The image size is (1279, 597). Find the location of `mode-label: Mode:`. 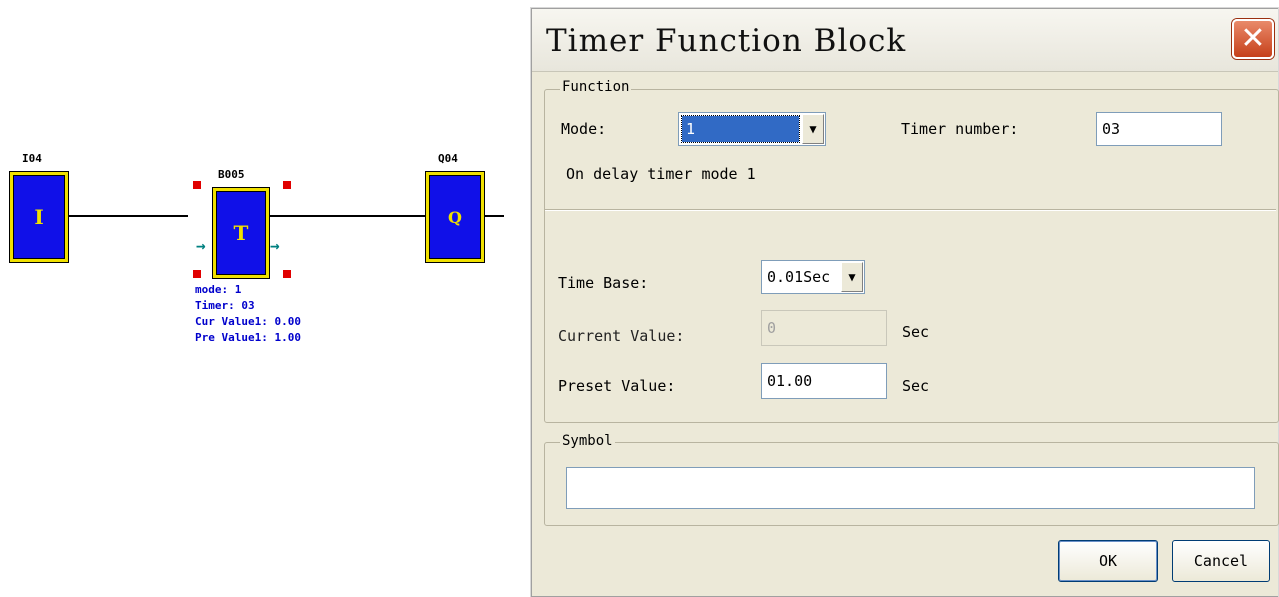

mode-label: Mode: is located at coordinates (584, 129).